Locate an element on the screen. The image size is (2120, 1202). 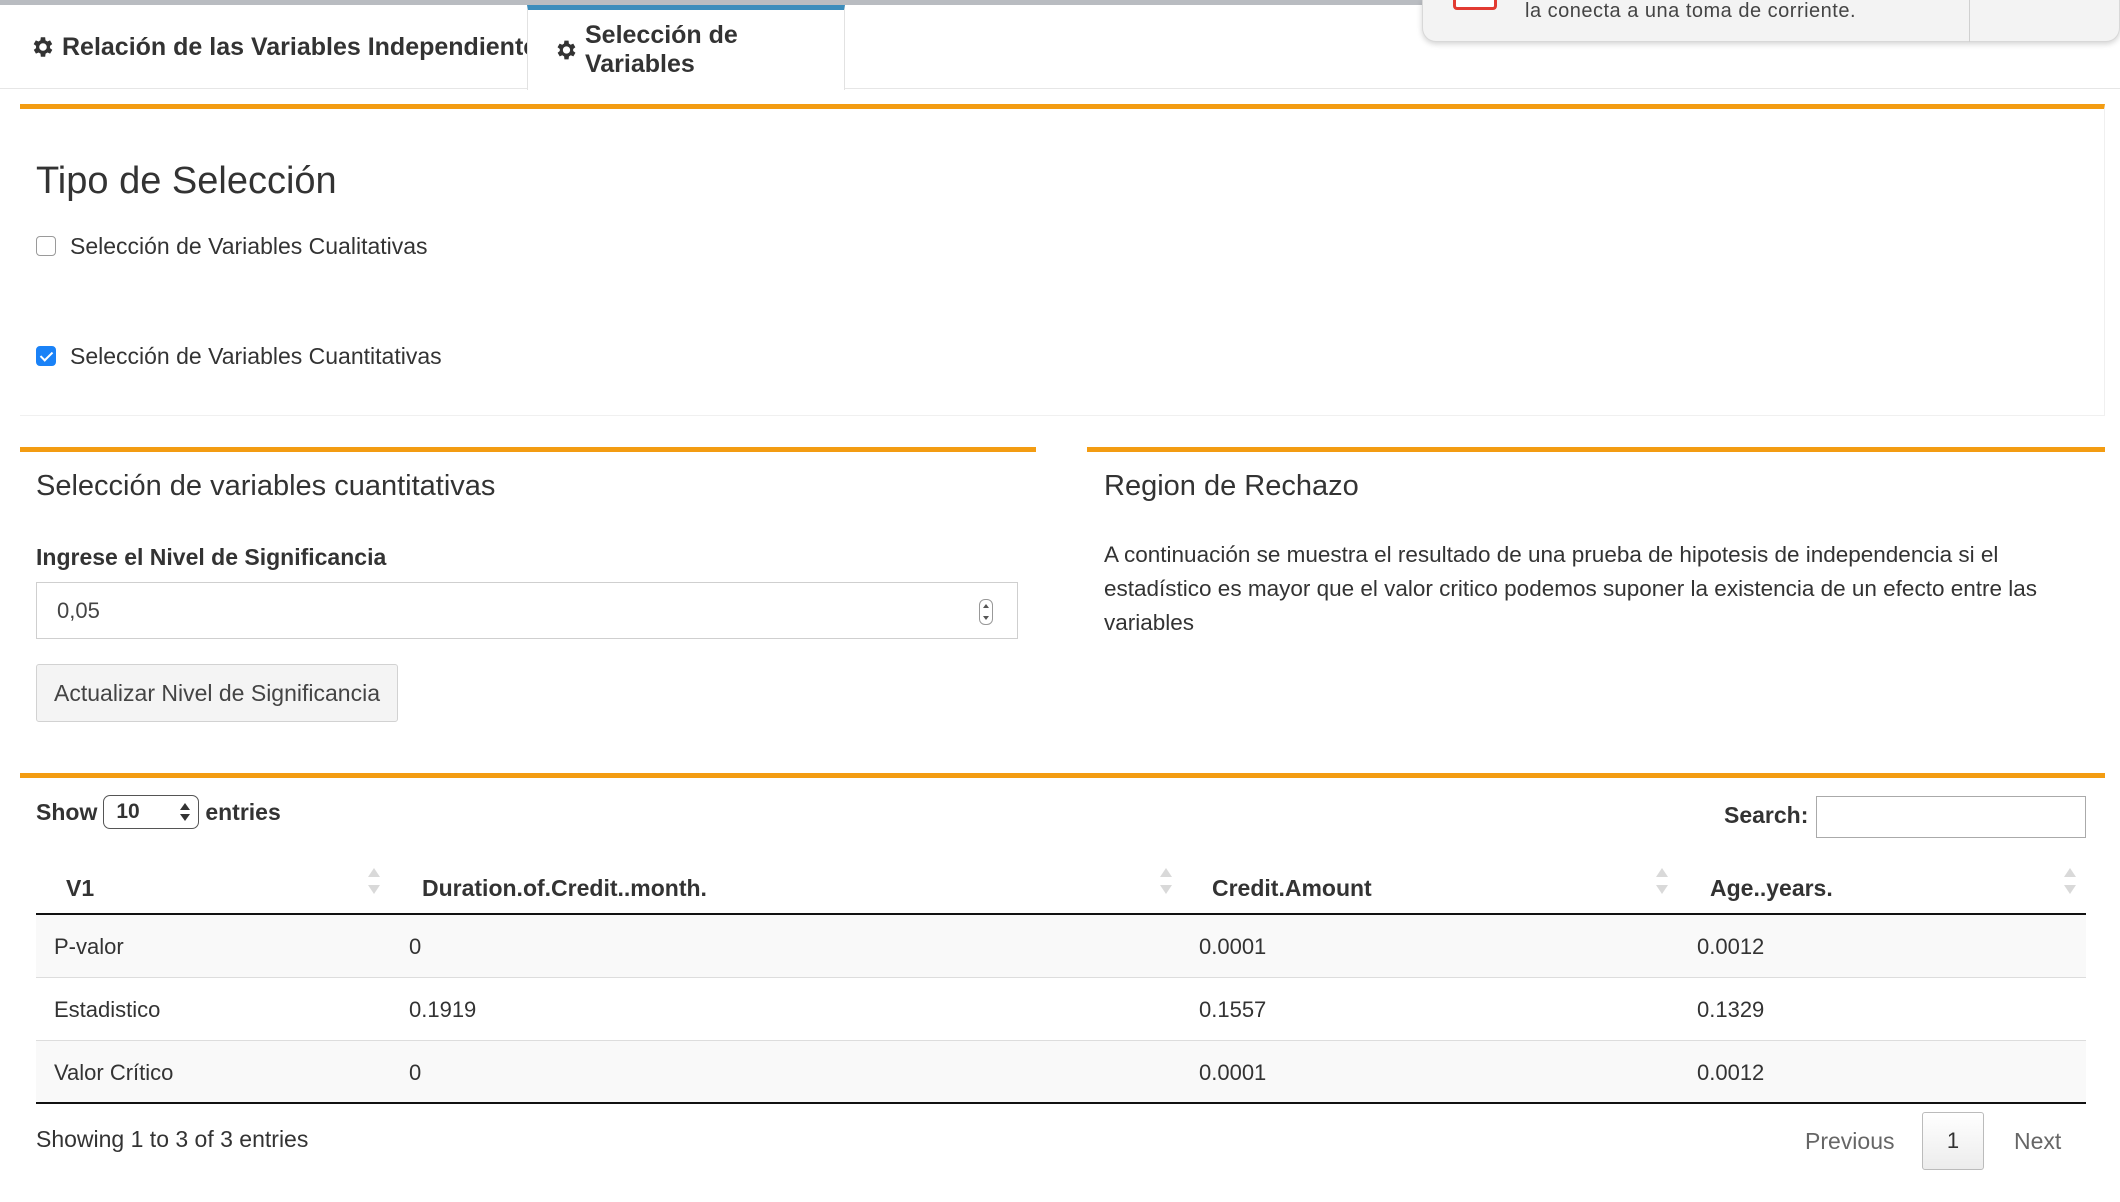
table-cell: 0.1329 is located at coordinates (1731, 1009).